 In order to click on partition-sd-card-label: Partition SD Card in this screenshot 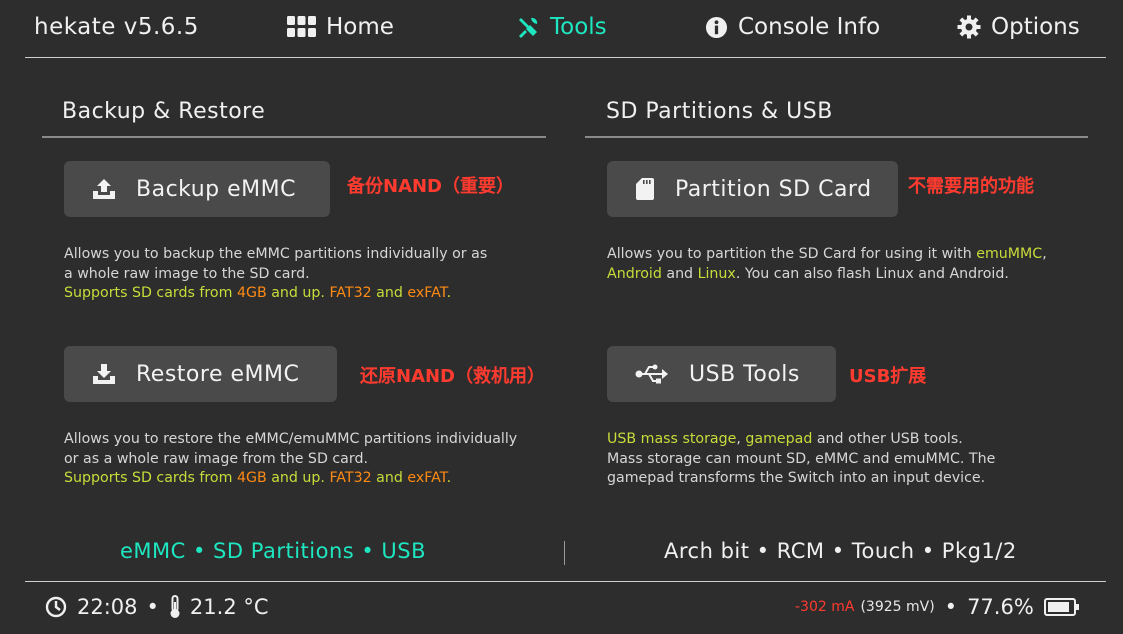, I will do `click(773, 189)`.